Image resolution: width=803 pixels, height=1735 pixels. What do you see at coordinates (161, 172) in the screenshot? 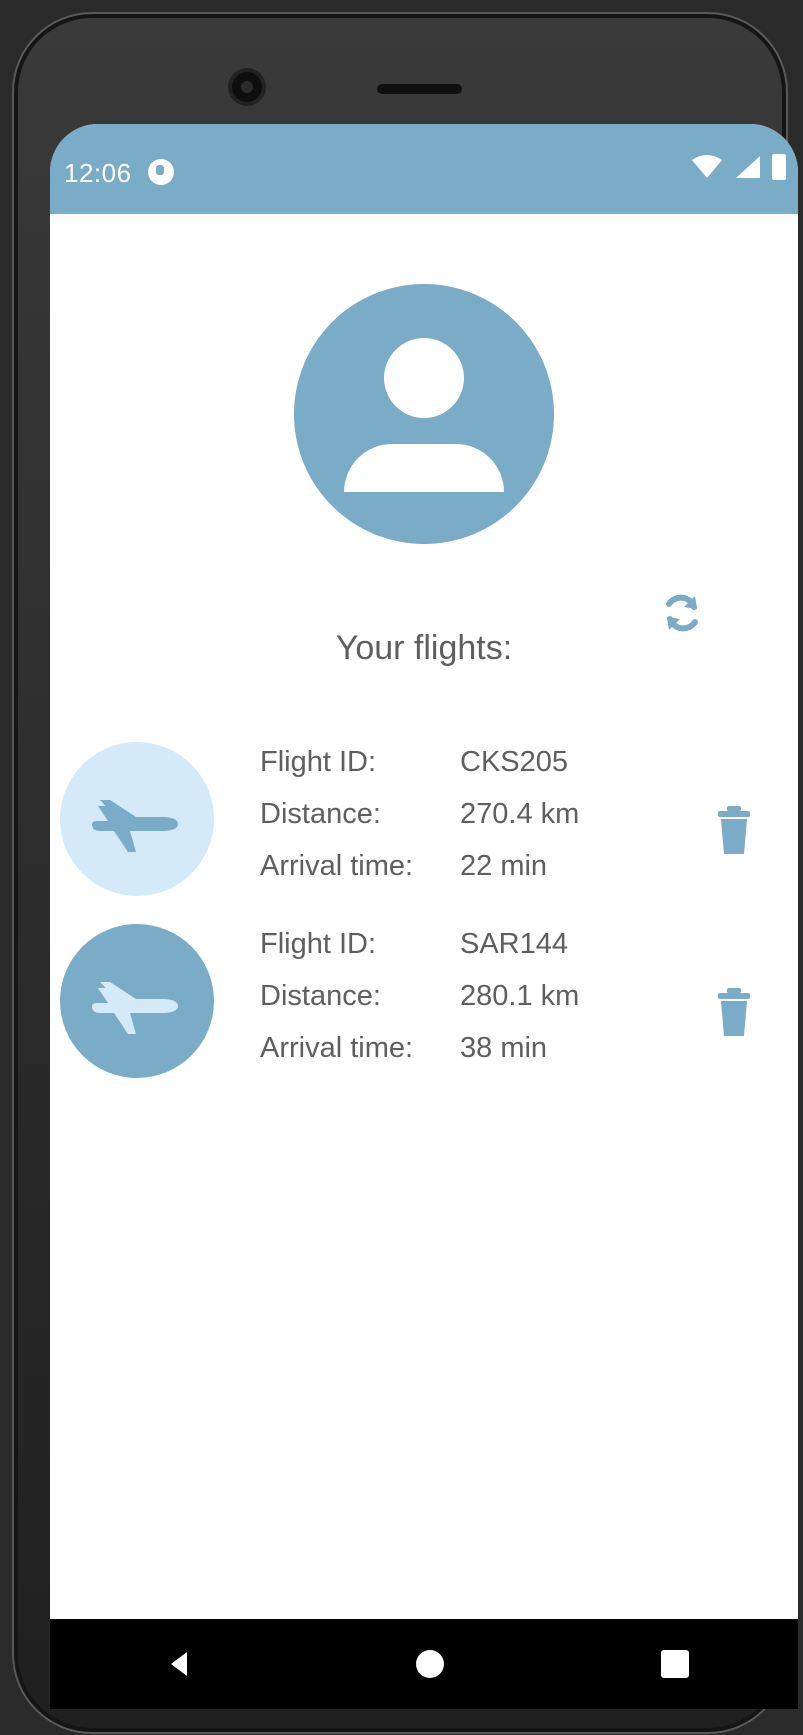
I see `record-icon` at bounding box center [161, 172].